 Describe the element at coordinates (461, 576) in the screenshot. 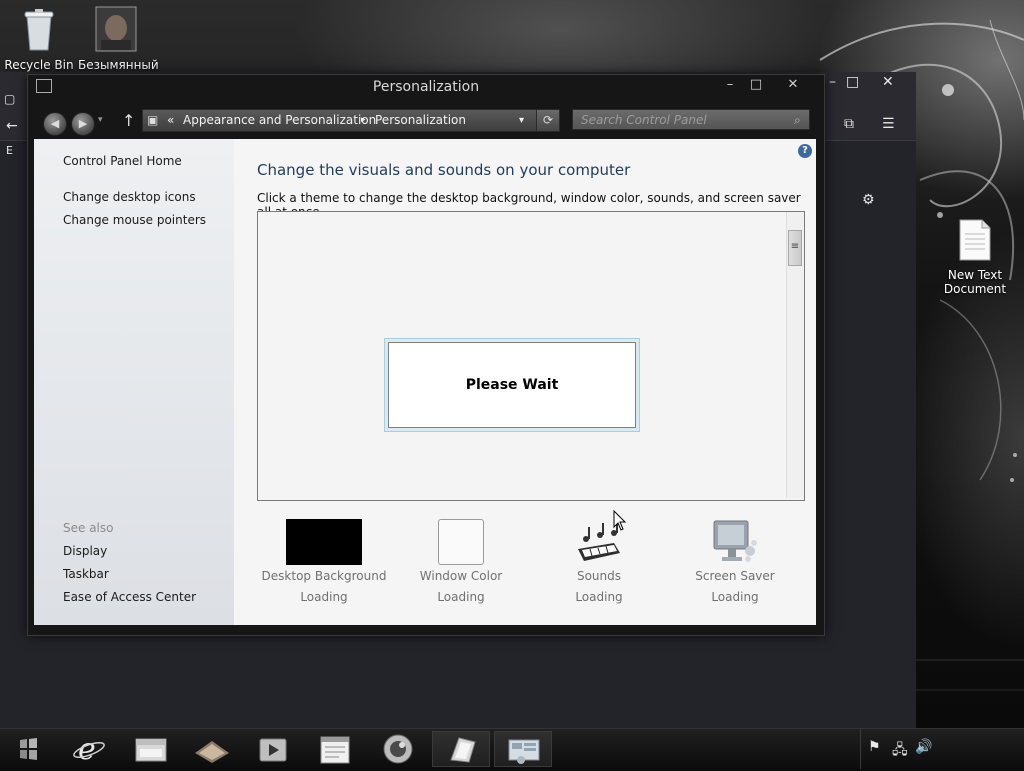

I see `option-label: Window Color` at that location.